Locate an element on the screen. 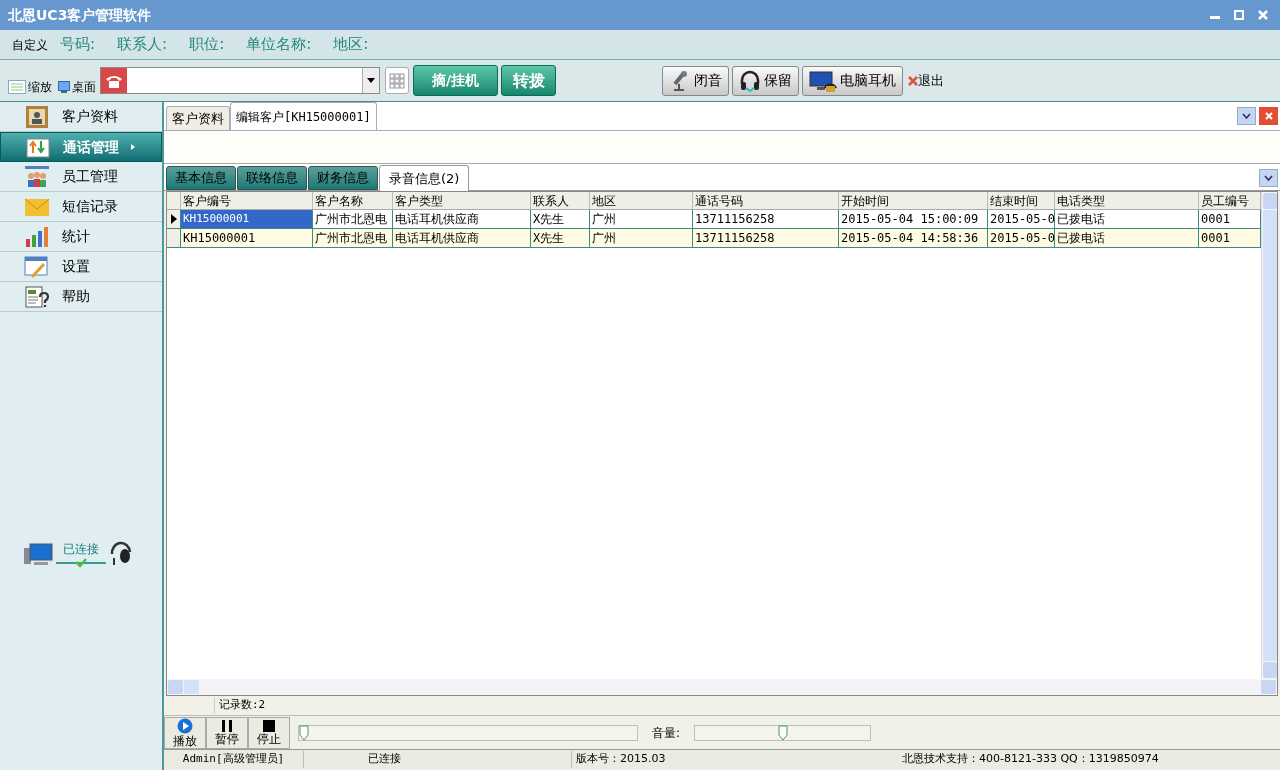  transfer-icon is located at coordinates (38, 147).